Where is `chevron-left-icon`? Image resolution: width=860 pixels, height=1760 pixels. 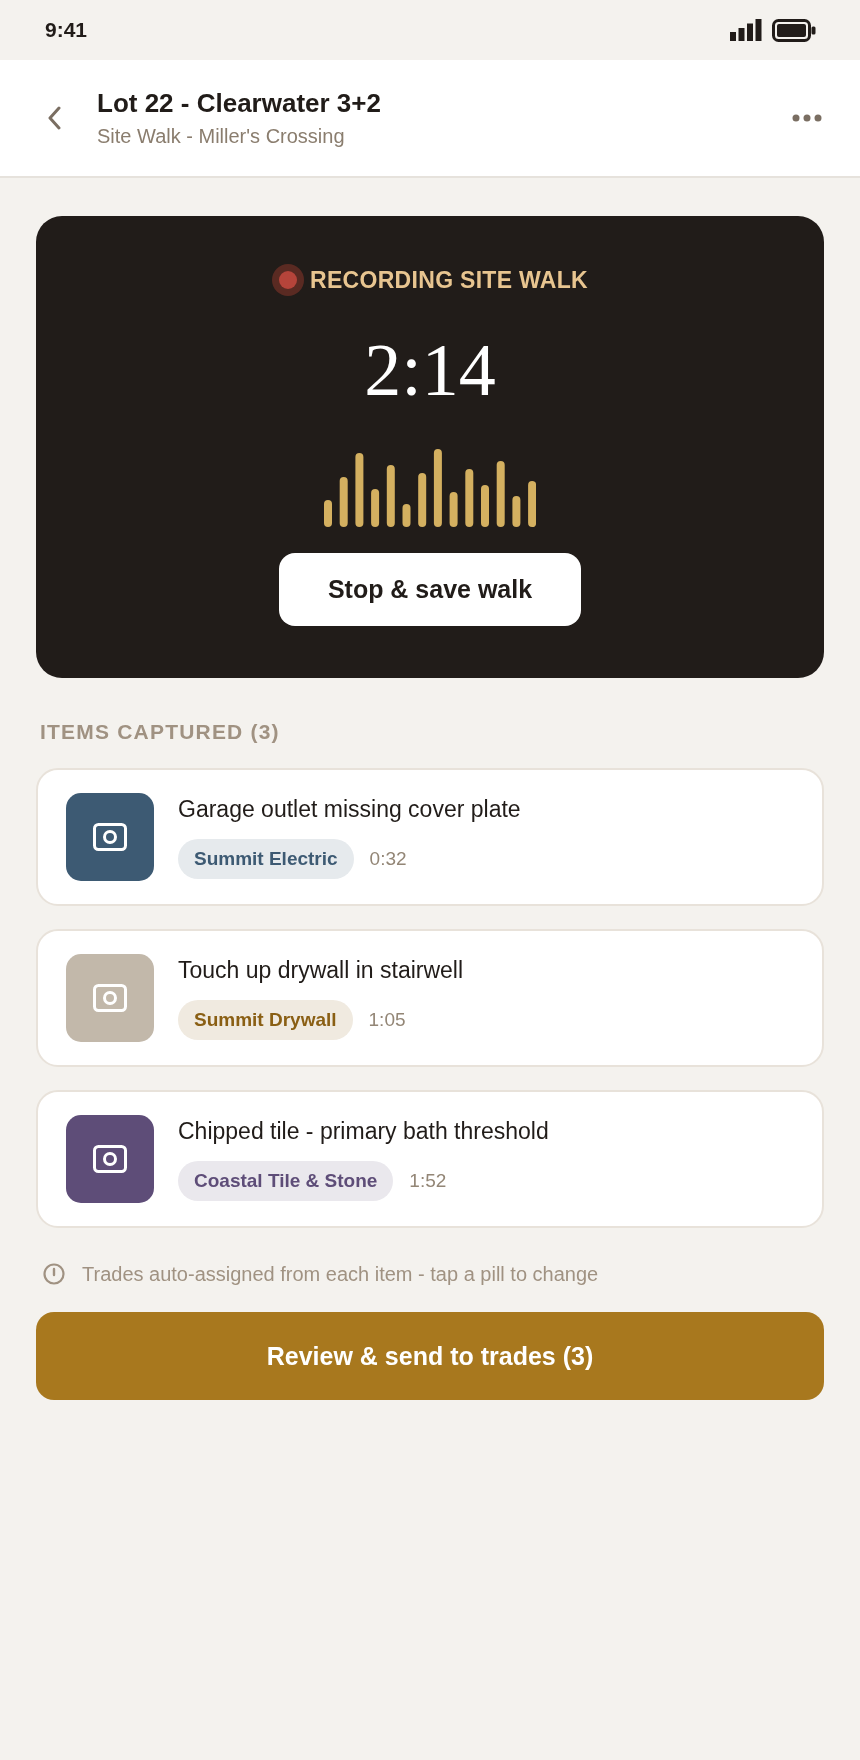
chevron-left-icon is located at coordinates (54, 118).